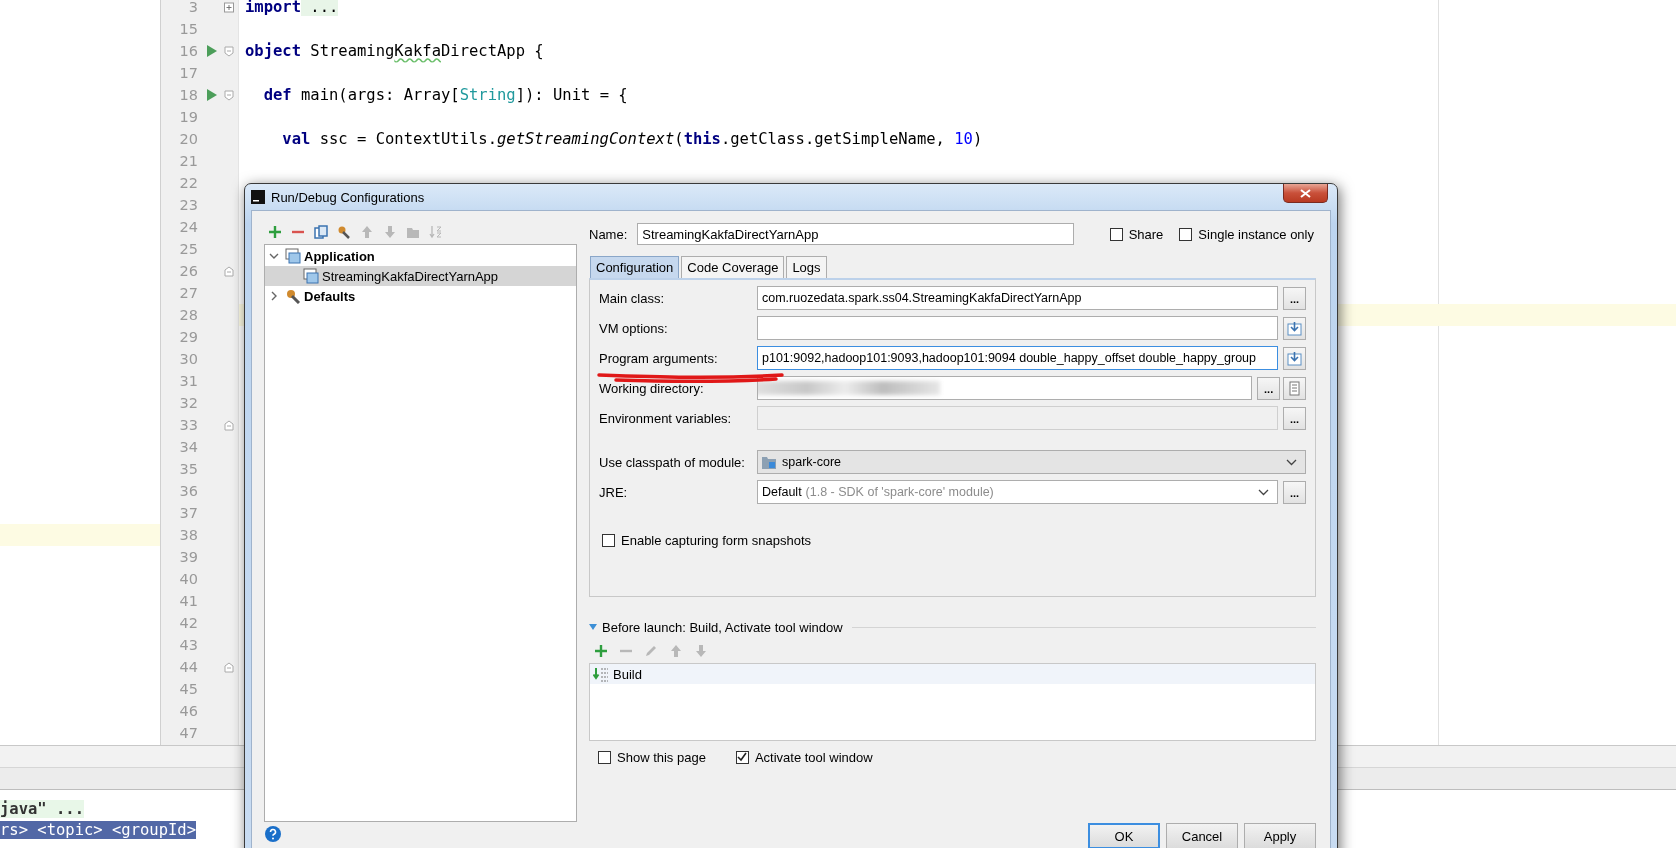 This screenshot has height=848, width=1676. Describe the element at coordinates (1256, 234) in the screenshot. I see `checkbox-label: Single instance only` at that location.